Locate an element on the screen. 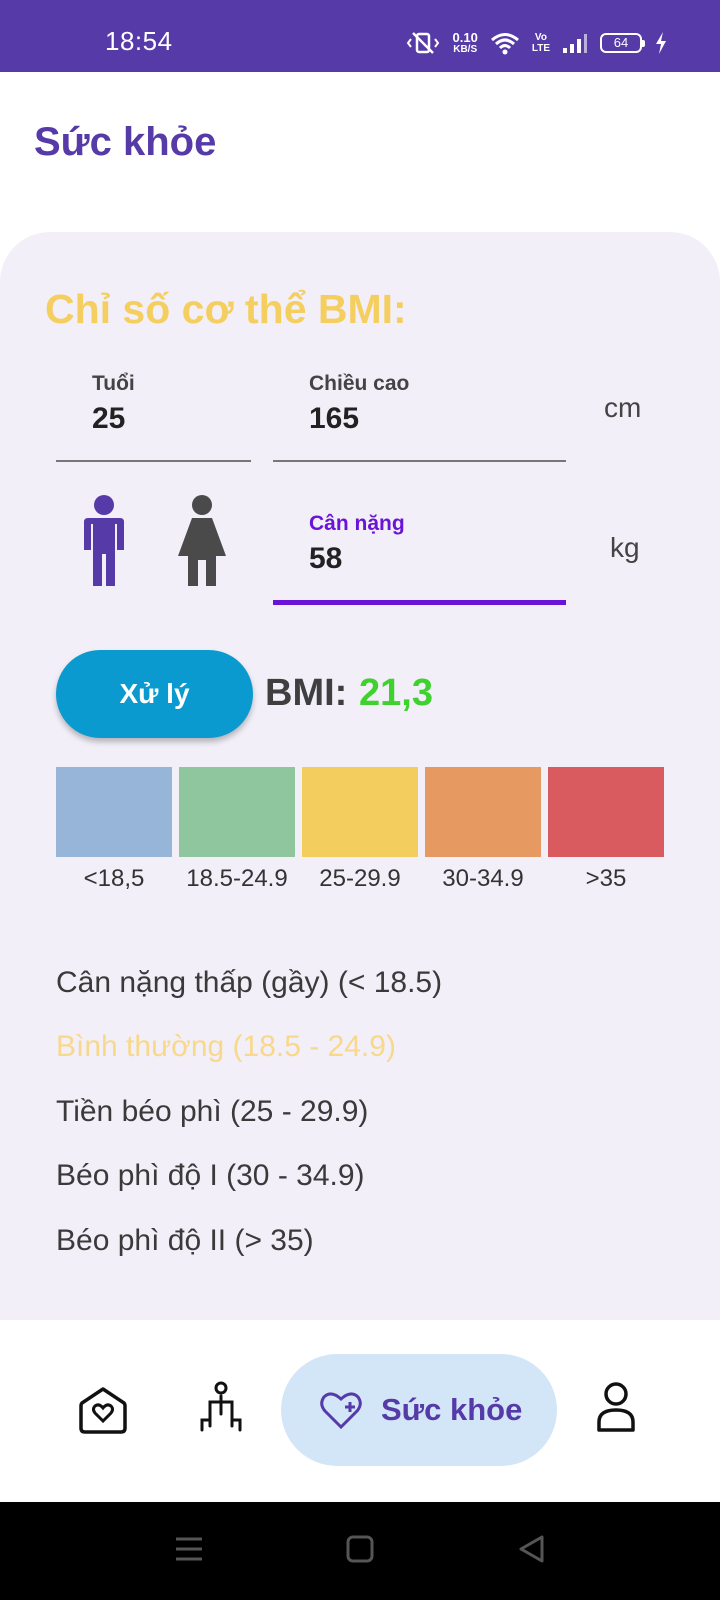 The width and height of the screenshot is (720, 1600). system-navigation-bar is located at coordinates (360, 1551).